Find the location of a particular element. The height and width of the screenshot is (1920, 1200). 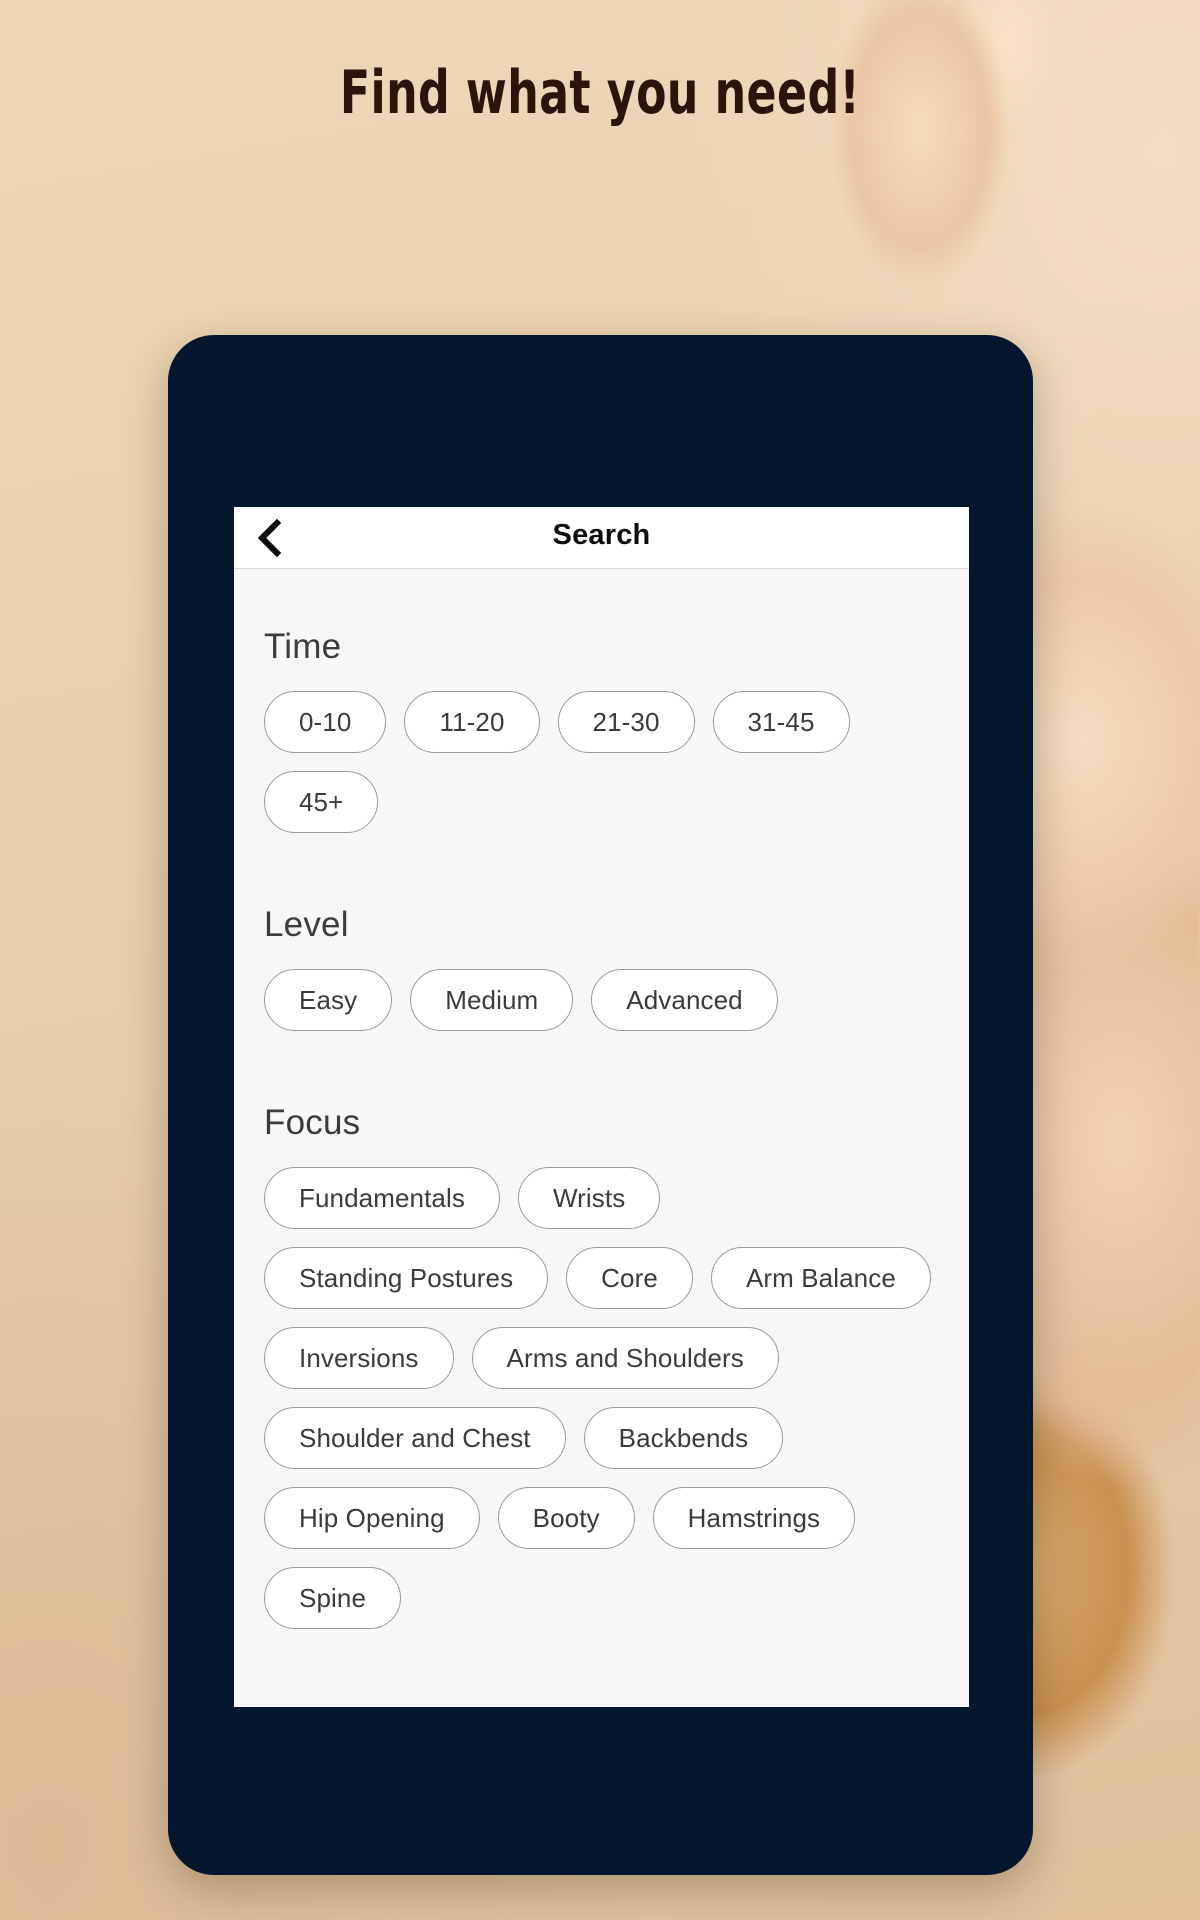

section-title-time: Time is located at coordinates (303, 646).